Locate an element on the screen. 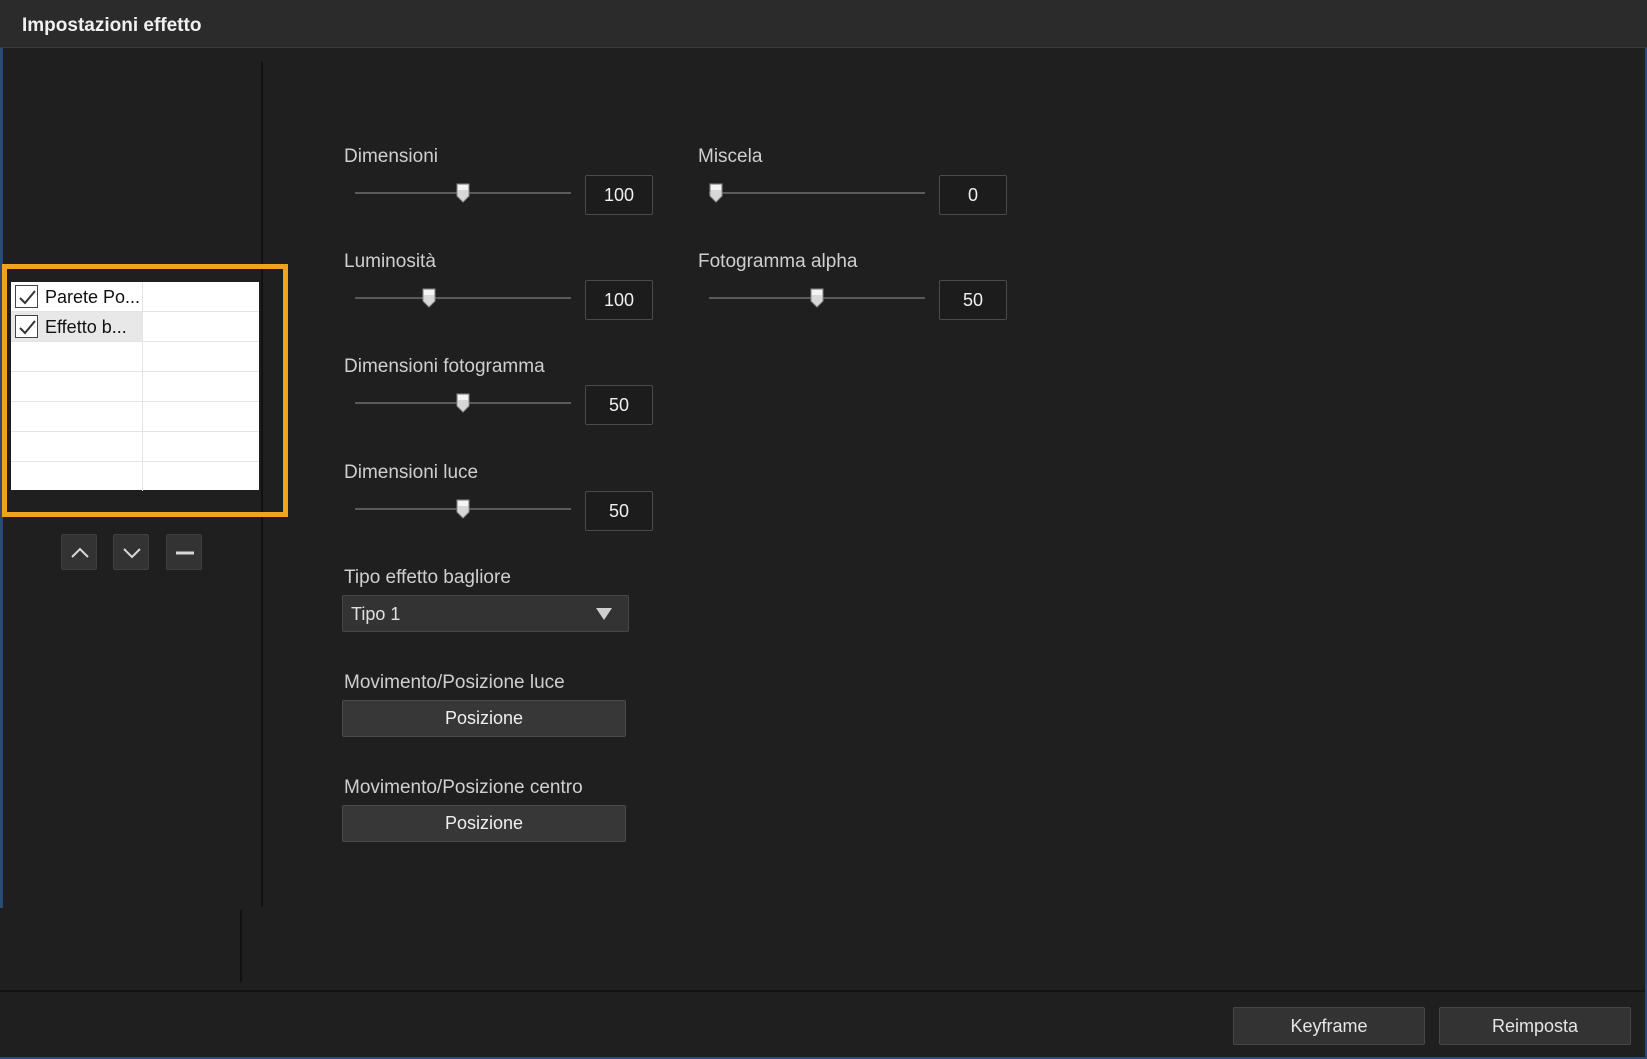  remove-effect-button is located at coordinates (184, 552).